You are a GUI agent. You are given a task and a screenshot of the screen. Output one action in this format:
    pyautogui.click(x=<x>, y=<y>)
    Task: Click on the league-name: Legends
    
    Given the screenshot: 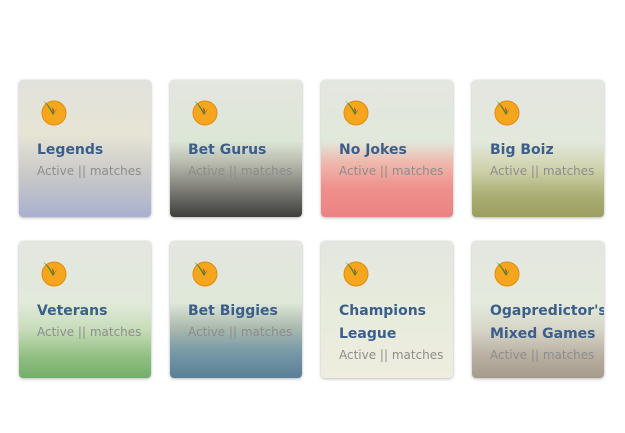 What is the action you would take?
    pyautogui.click(x=70, y=150)
    